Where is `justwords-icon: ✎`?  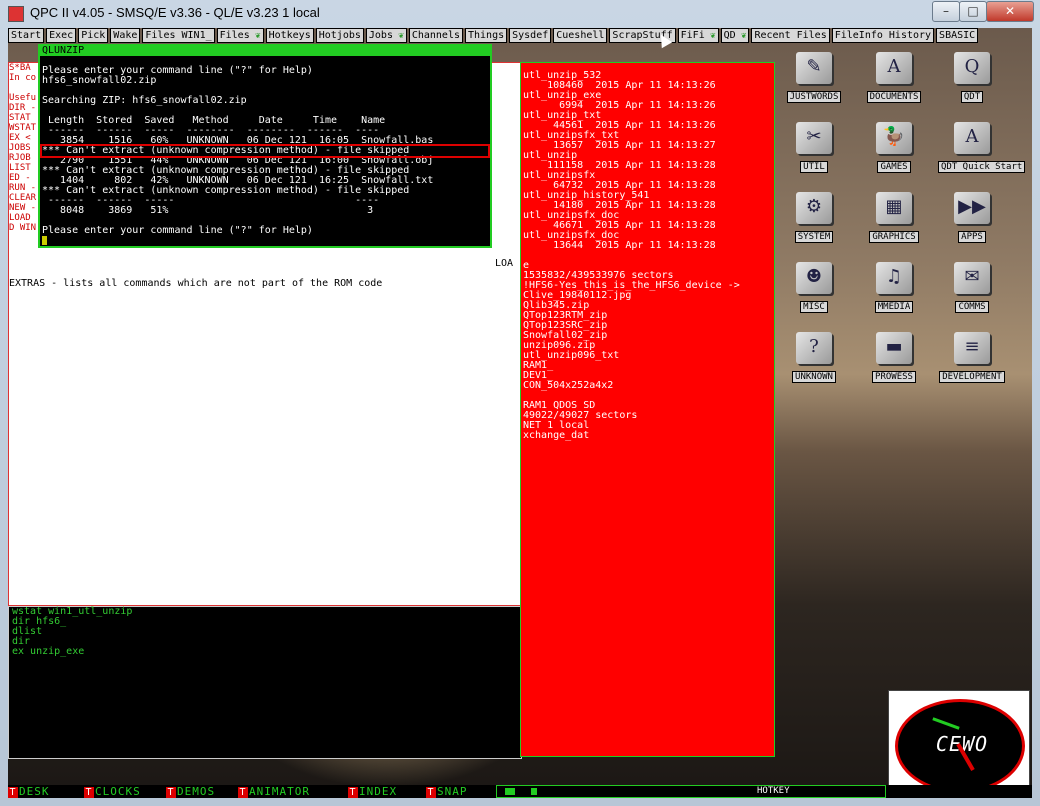 justwords-icon: ✎ is located at coordinates (814, 68).